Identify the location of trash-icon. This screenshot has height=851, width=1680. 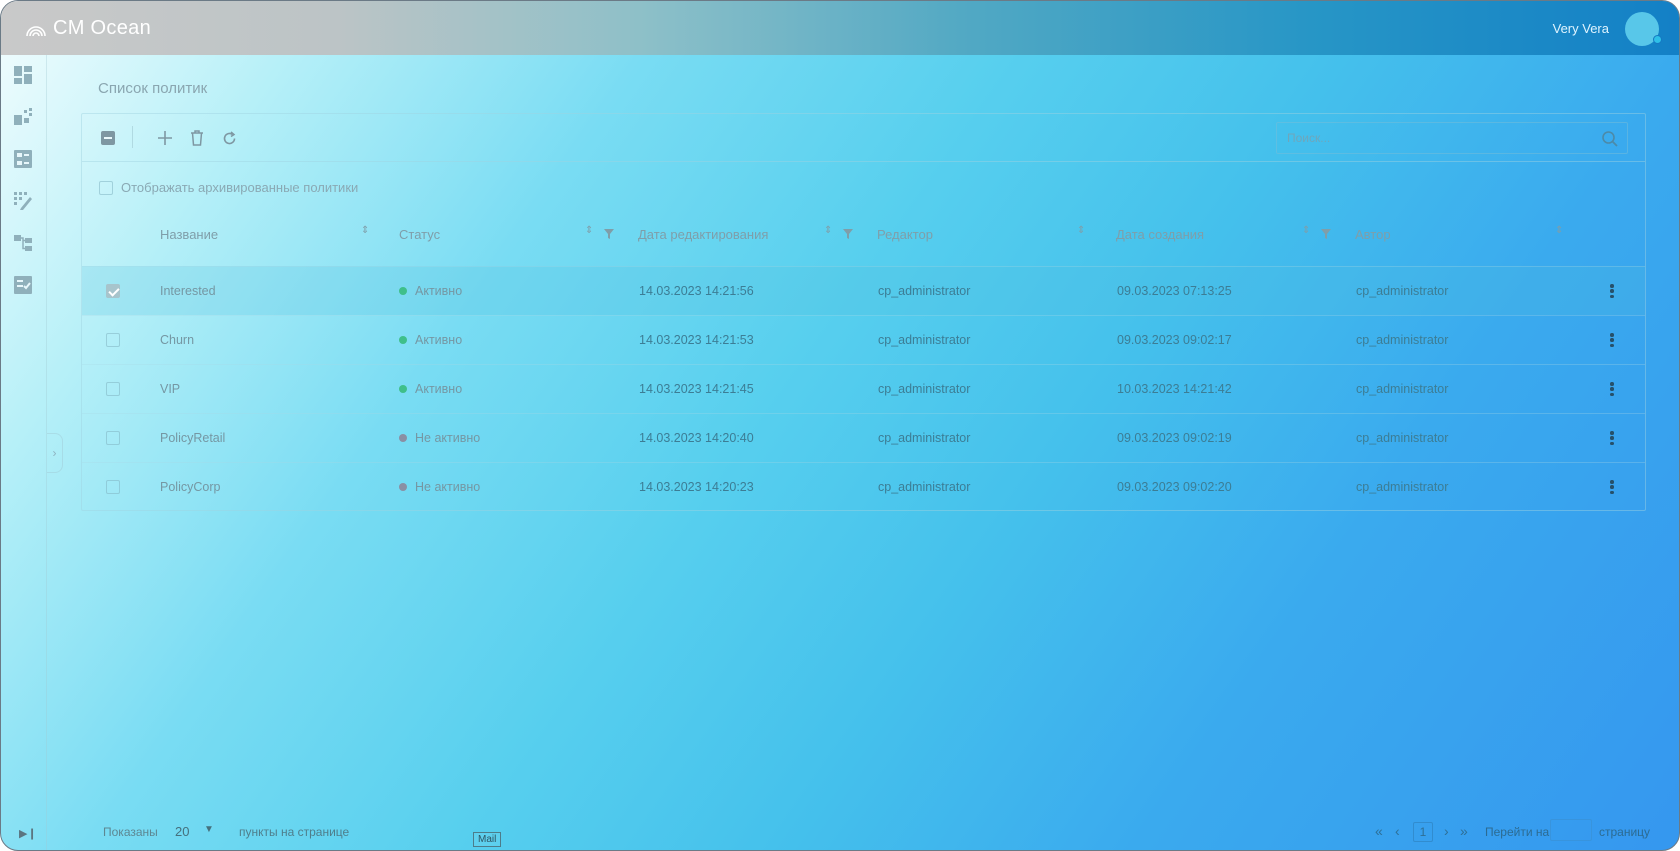
(197, 138).